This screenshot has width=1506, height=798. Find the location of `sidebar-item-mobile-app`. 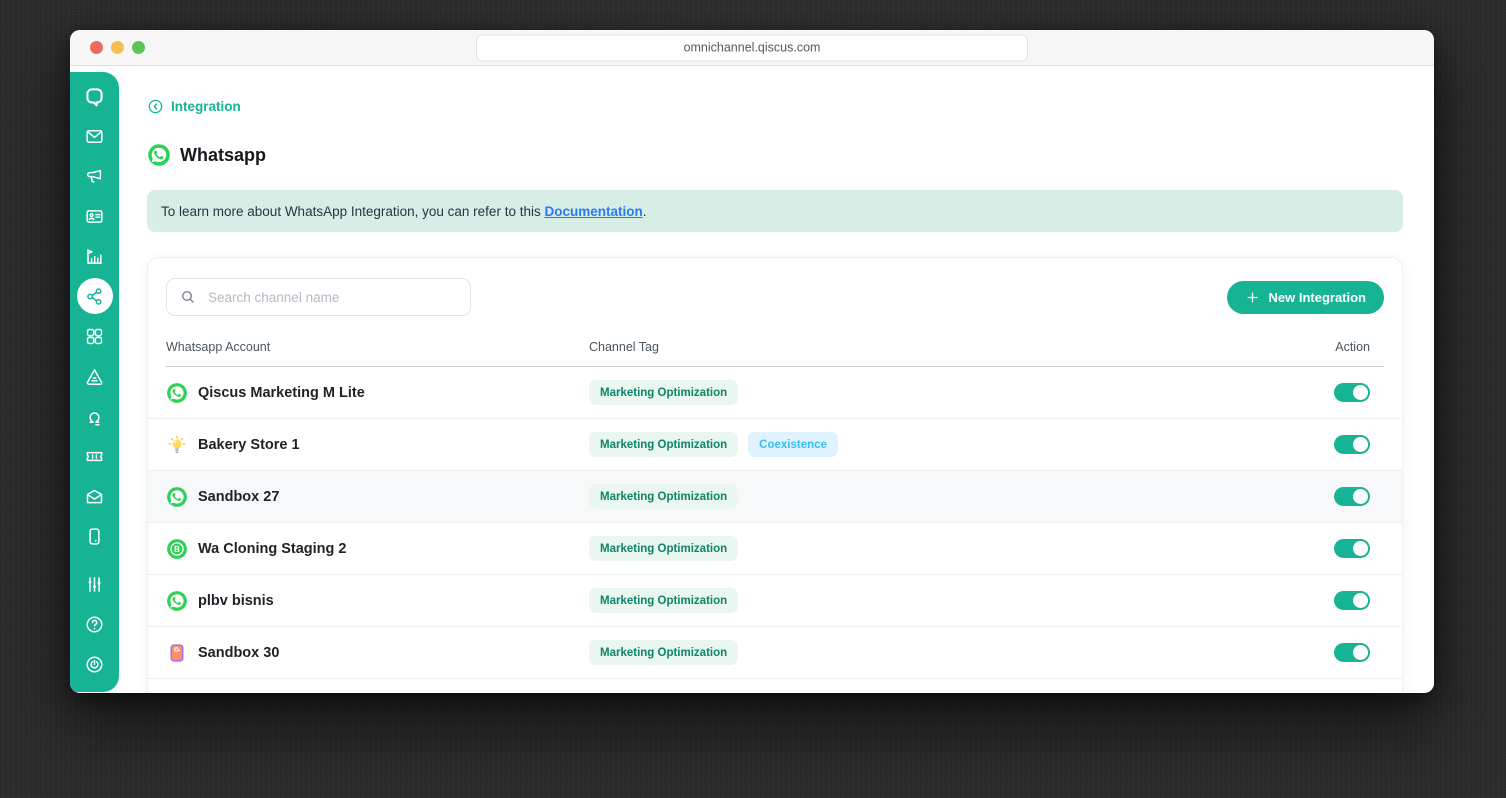

sidebar-item-mobile-app is located at coordinates (95, 536).